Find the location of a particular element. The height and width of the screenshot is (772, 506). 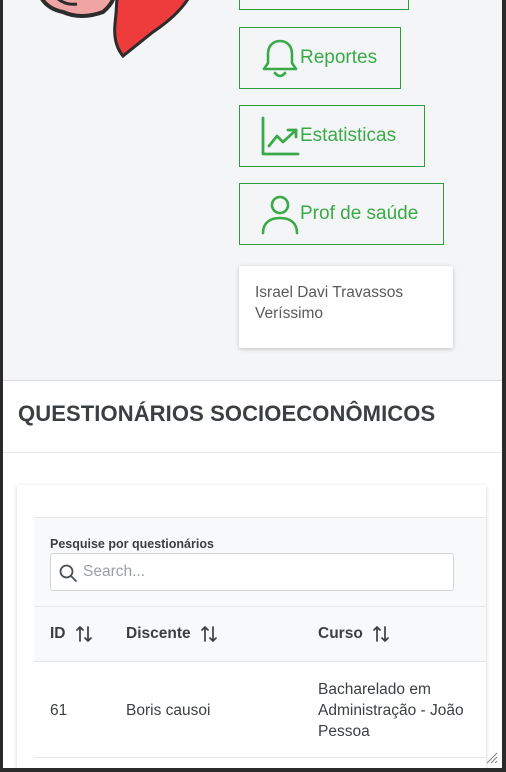

page-title: QUESTIONÁRIOS SOCIOECONÔMICOS is located at coordinates (227, 413).